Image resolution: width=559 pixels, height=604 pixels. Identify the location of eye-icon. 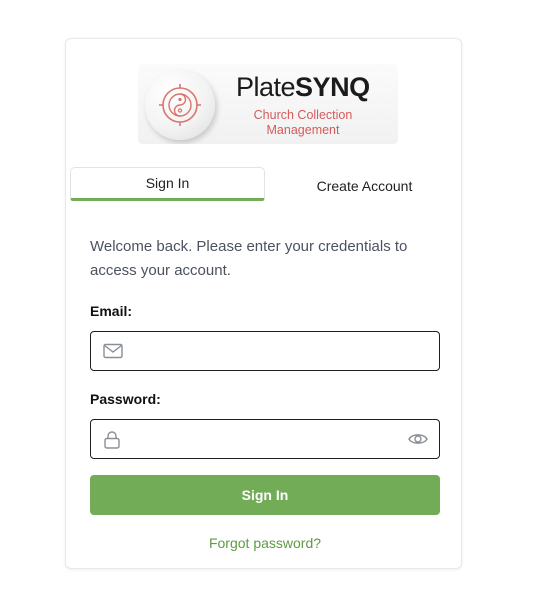
(418, 441).